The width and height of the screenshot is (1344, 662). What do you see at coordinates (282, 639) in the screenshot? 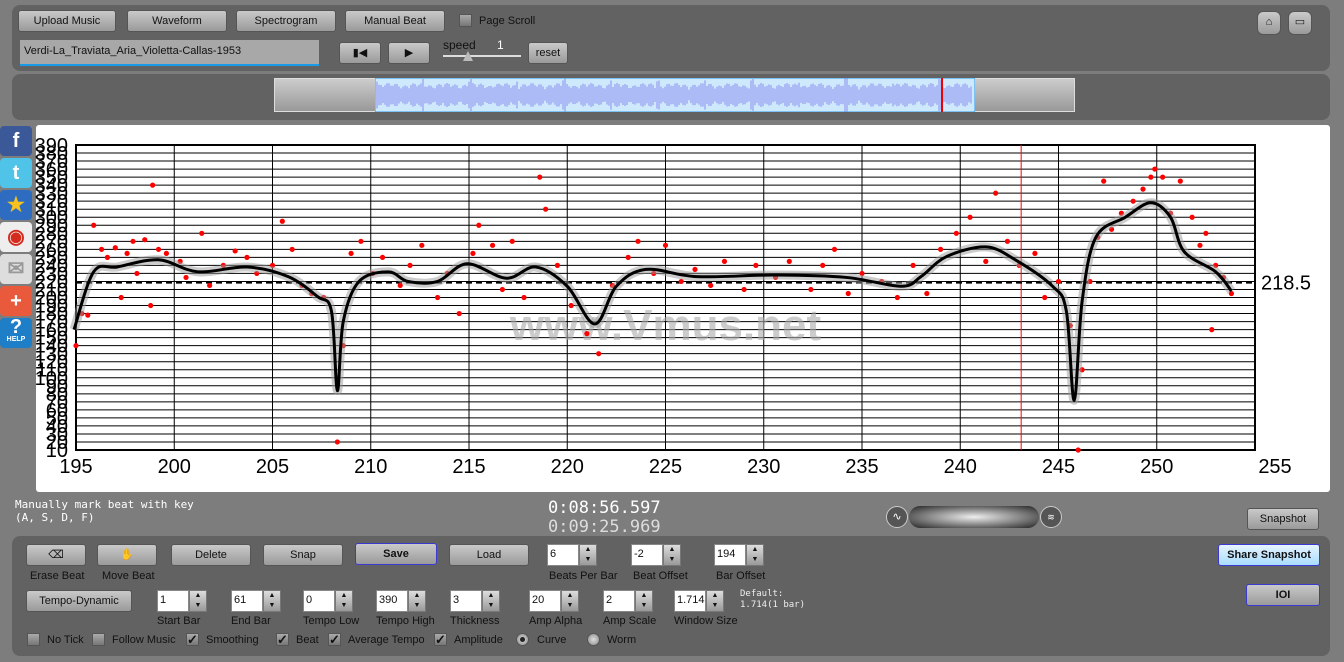
I see `beat-checkbox: ✓` at bounding box center [282, 639].